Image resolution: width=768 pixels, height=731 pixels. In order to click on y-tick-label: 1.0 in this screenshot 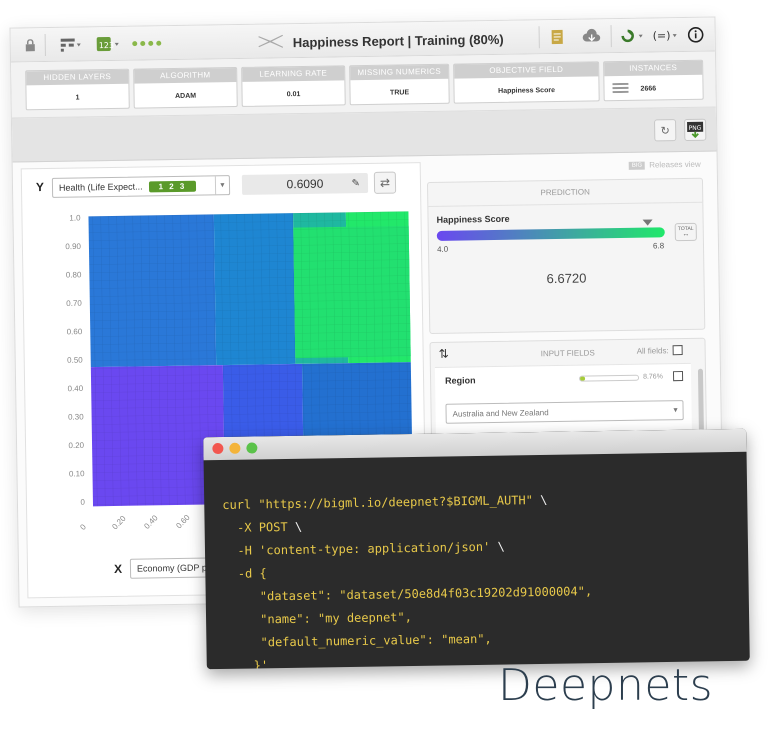, I will do `click(75, 217)`.